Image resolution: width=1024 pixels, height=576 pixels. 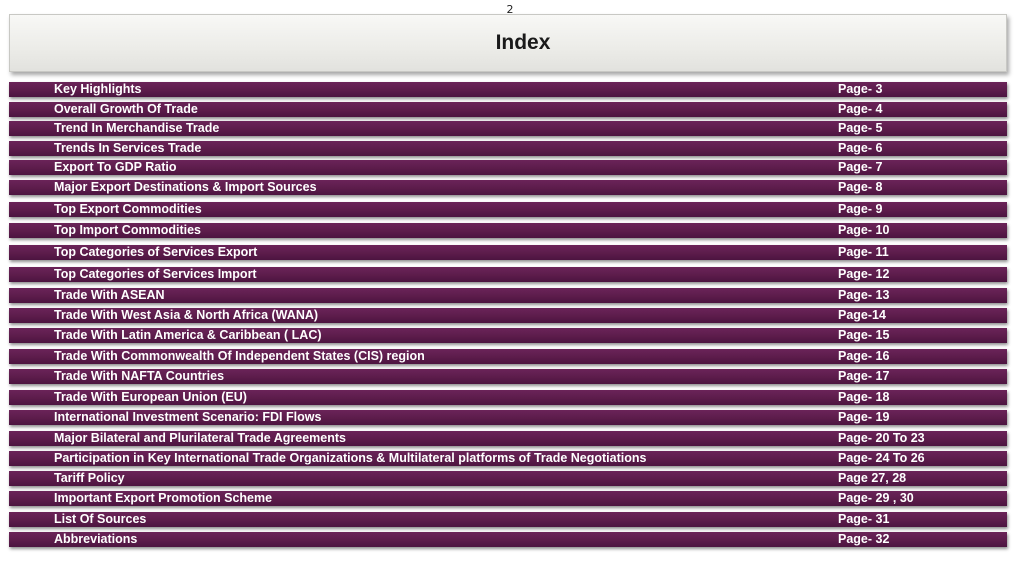 What do you see at coordinates (150, 397) in the screenshot?
I see `index-row-label: Trade With European Union (EU)` at bounding box center [150, 397].